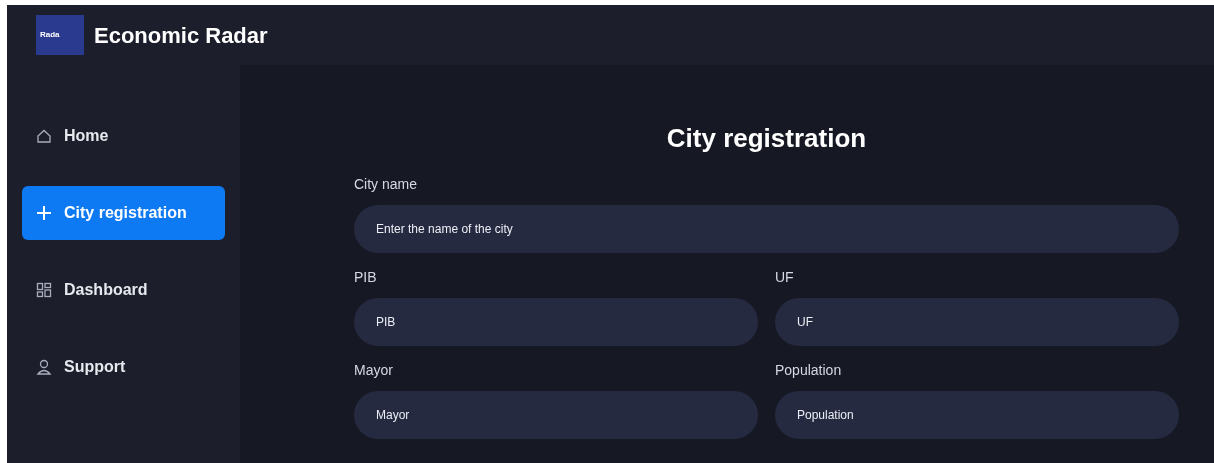 The image size is (1214, 463). Describe the element at coordinates (60, 35) in the screenshot. I see `logo: Rada` at that location.